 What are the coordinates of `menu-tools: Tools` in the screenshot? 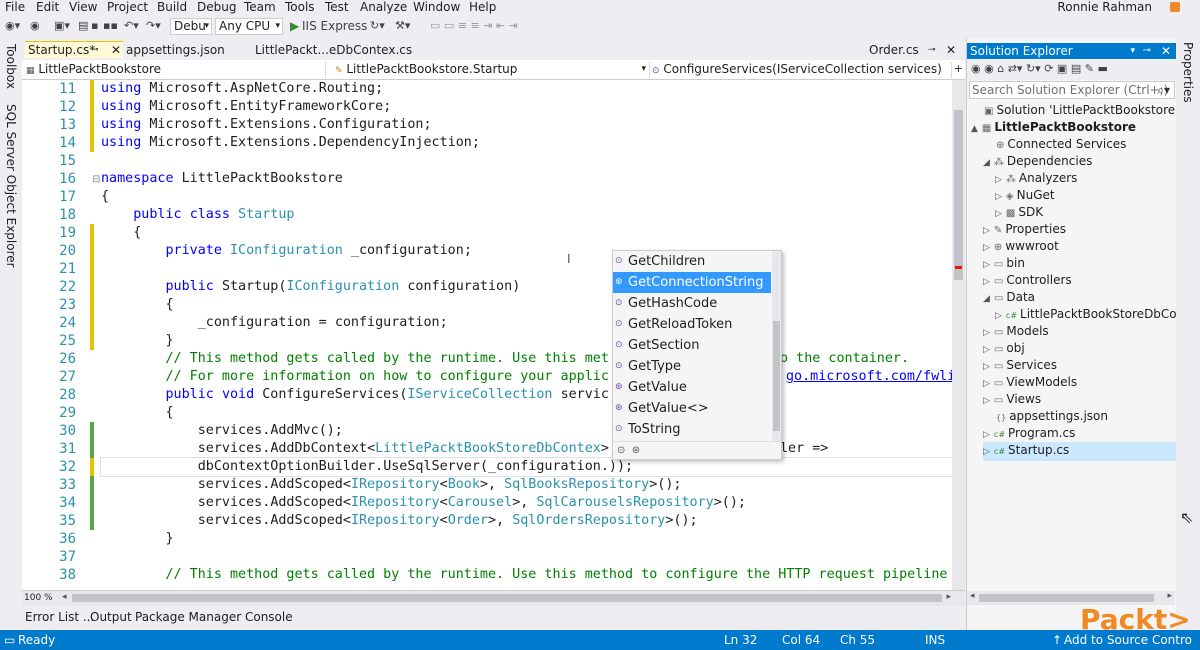 It's located at (300, 7).